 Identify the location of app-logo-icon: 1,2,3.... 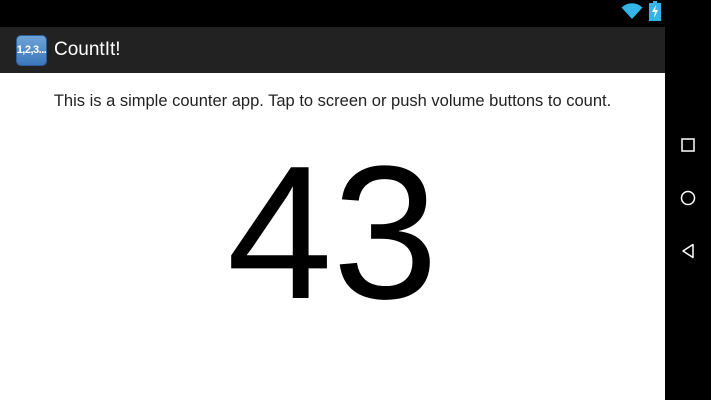
(31, 50).